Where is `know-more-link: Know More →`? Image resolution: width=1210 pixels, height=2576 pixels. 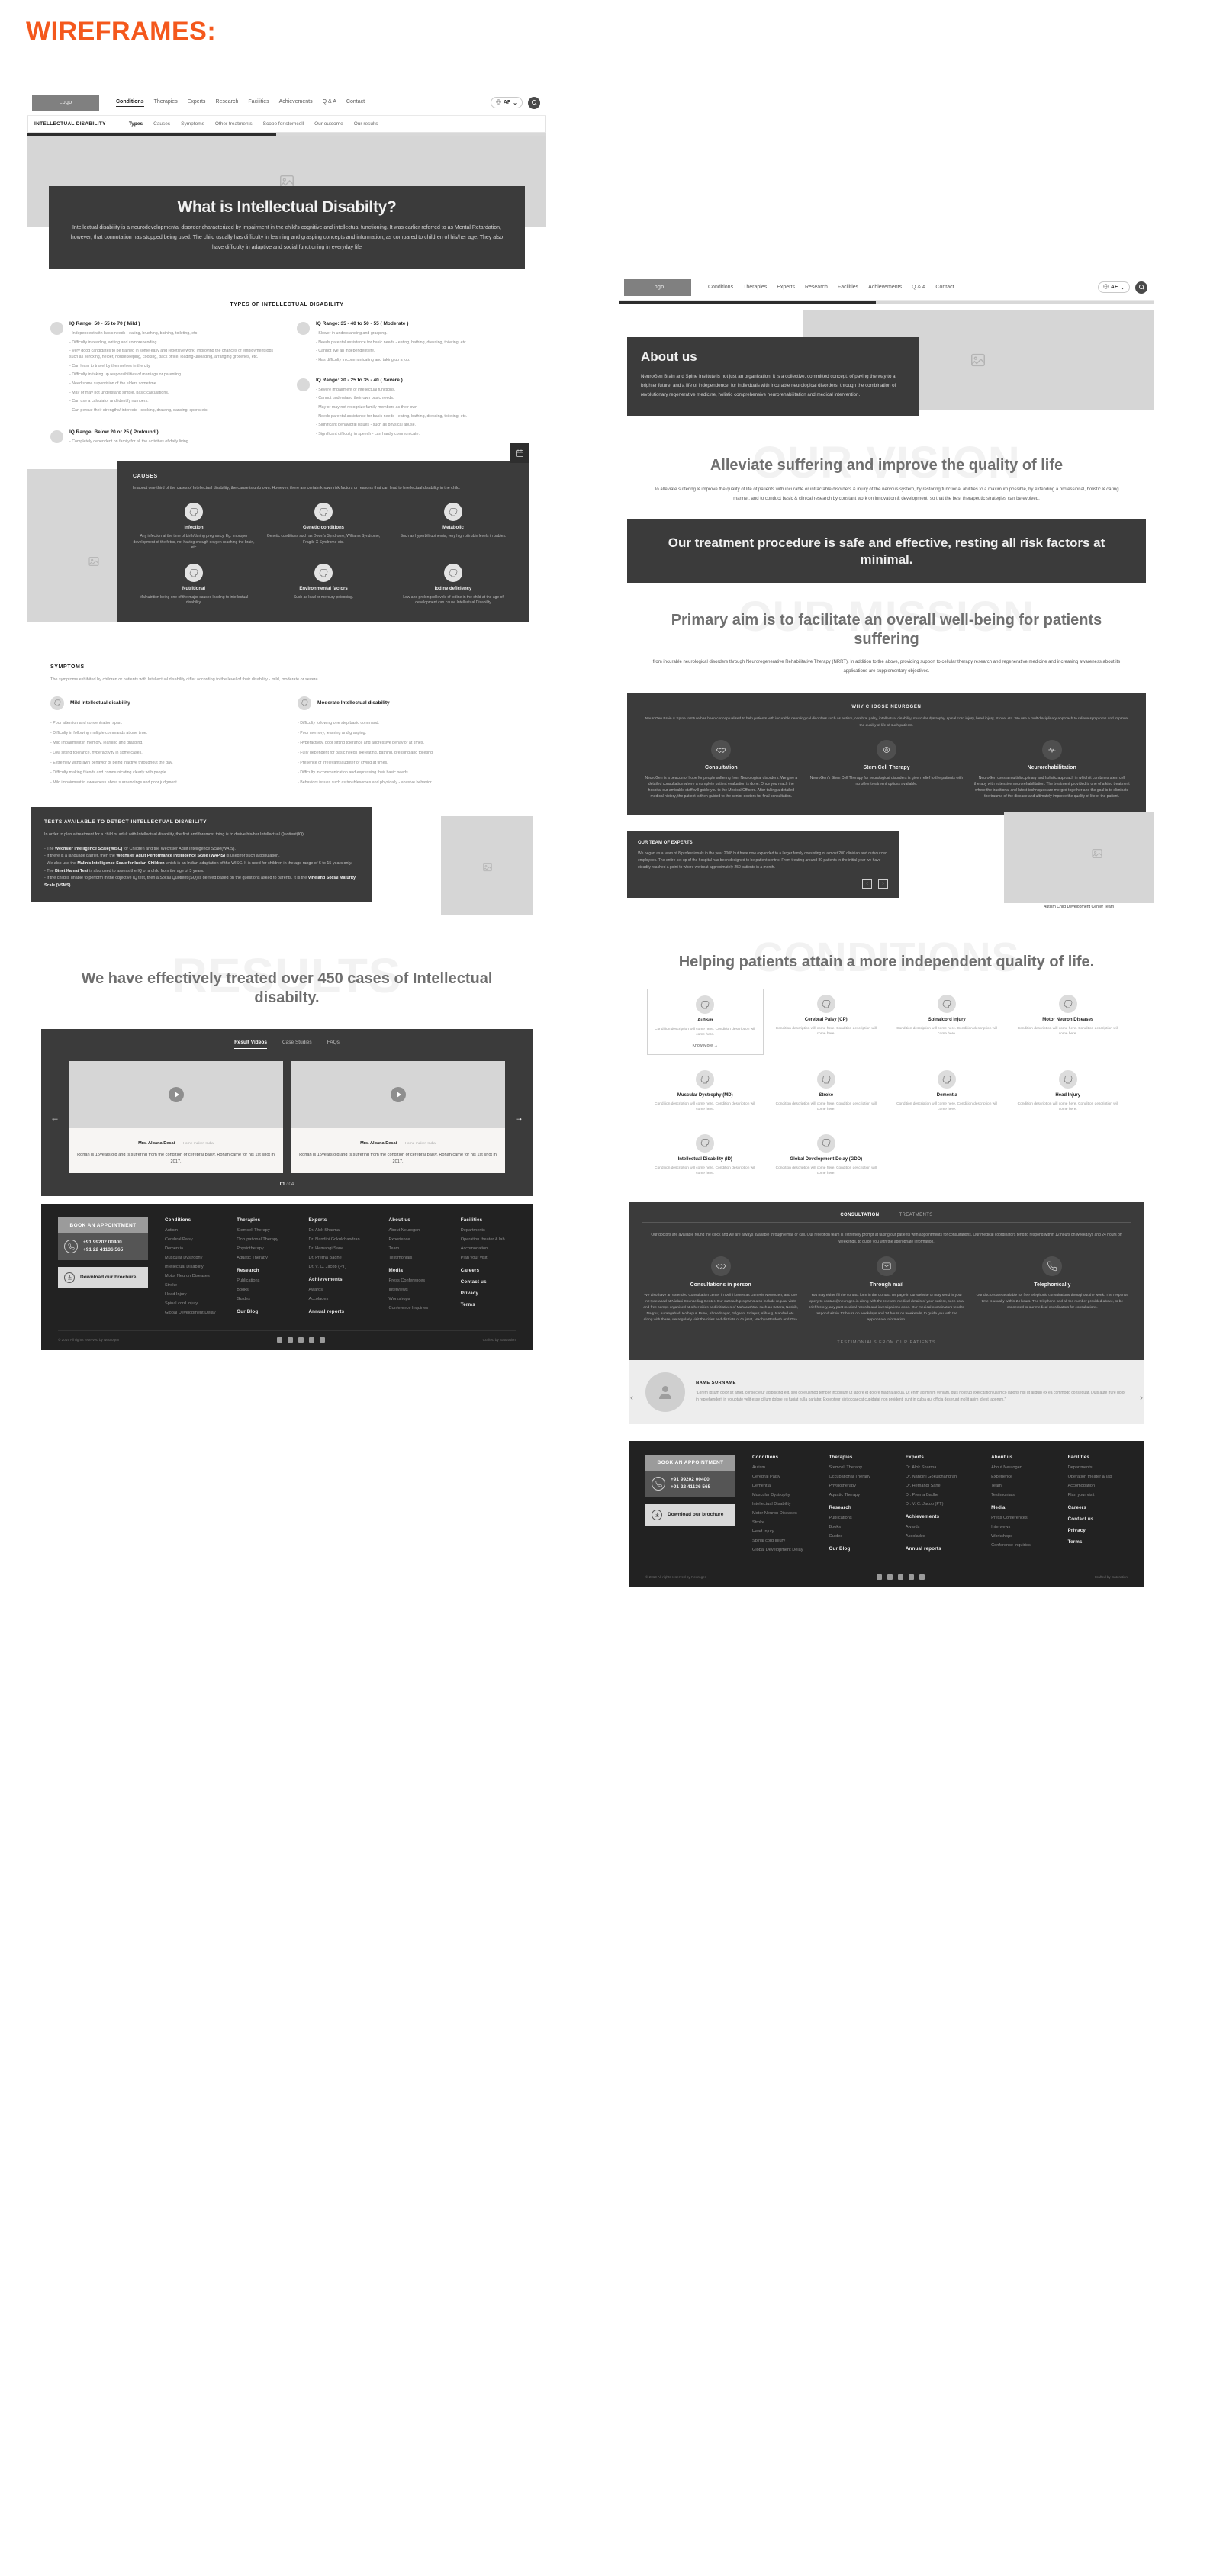 know-more-link: Know More → is located at coordinates (705, 1046).